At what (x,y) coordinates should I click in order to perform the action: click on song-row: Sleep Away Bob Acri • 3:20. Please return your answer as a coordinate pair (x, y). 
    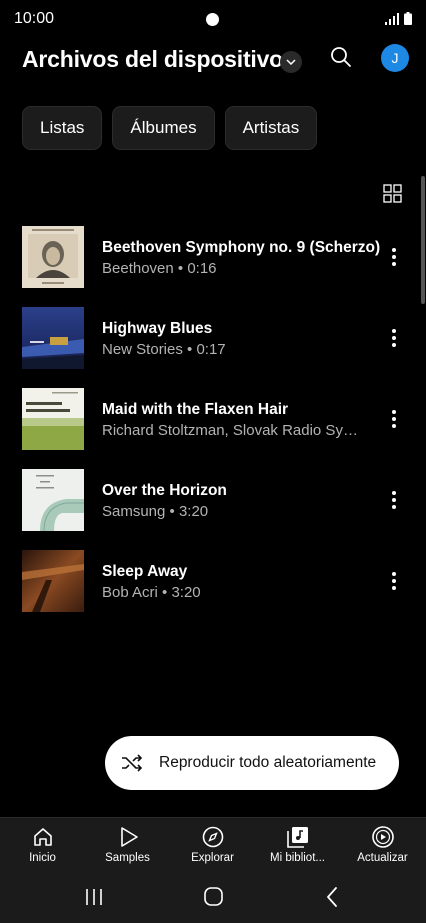
    Looking at the image, I should click on (213, 581).